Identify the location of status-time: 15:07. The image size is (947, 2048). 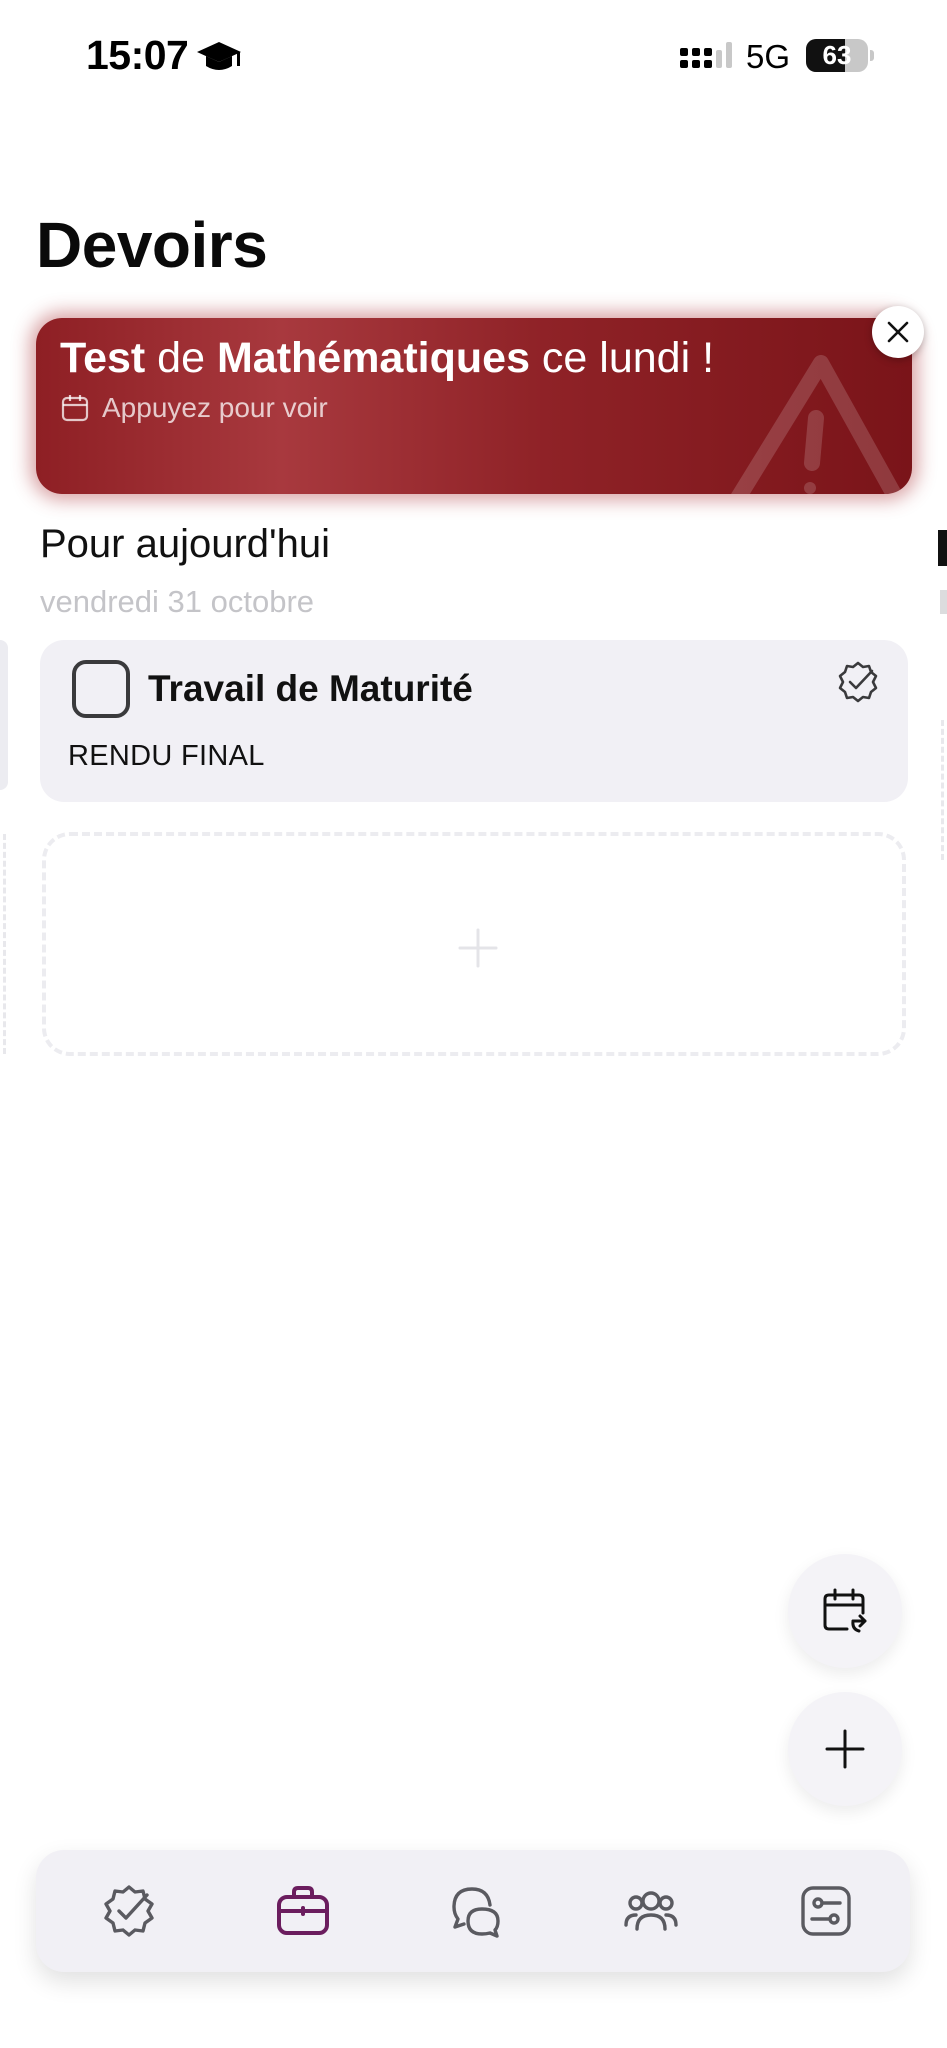
(137, 55).